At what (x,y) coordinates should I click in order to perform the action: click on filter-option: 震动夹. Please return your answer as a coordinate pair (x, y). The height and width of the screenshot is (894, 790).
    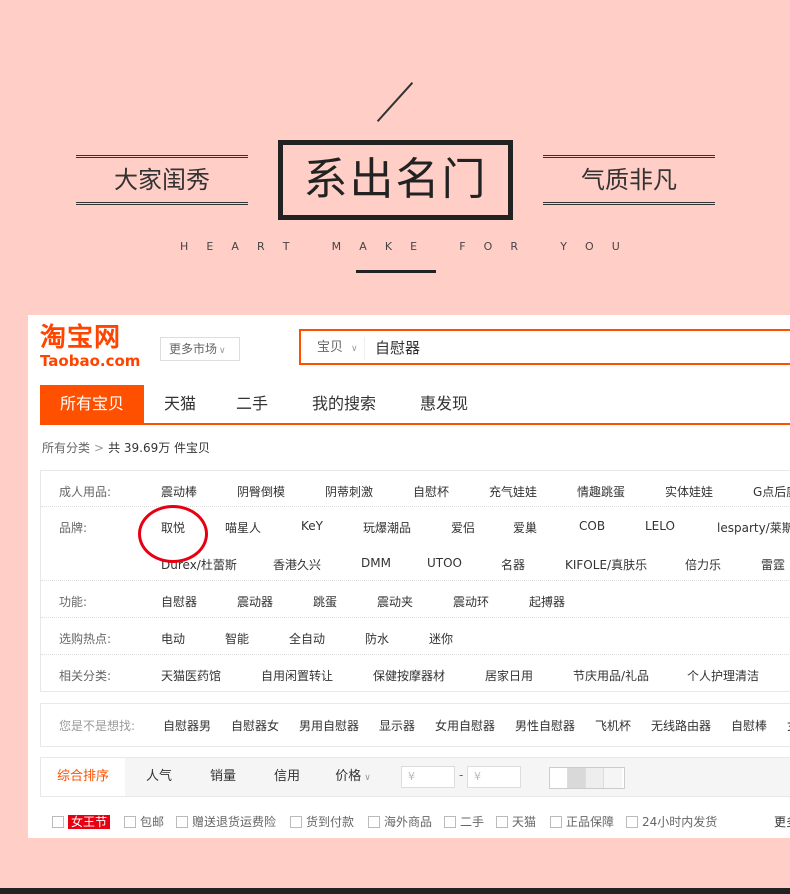
    Looking at the image, I should click on (395, 601).